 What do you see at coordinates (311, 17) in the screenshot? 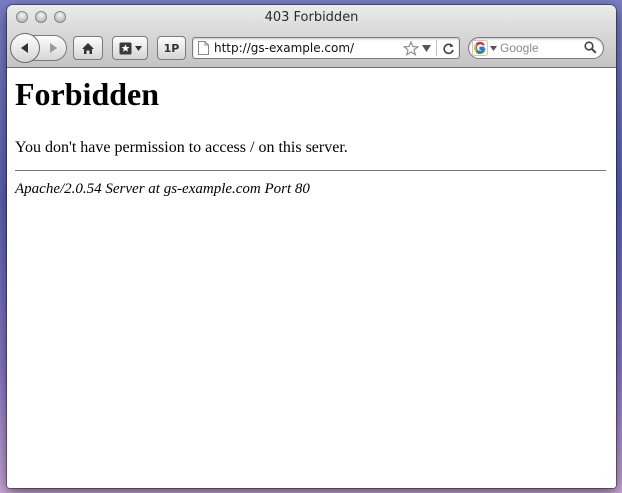
I see `window-title: 403 Forbidden` at bounding box center [311, 17].